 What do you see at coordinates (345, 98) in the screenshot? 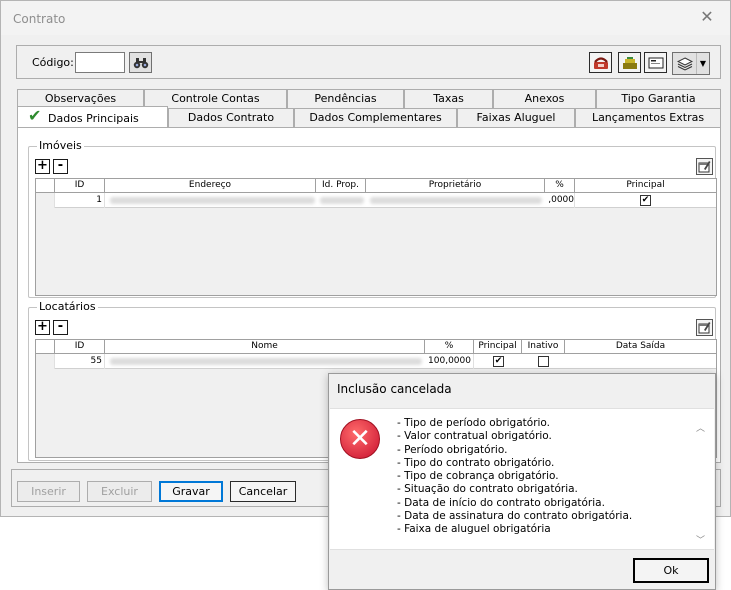
I see `tab-pendencias: Pendências` at bounding box center [345, 98].